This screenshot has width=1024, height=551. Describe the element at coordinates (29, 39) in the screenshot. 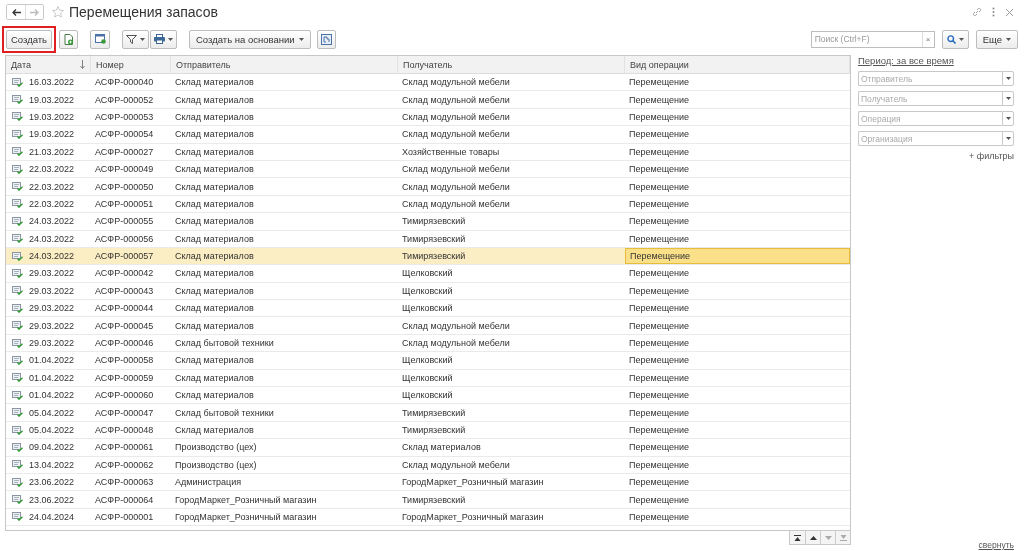

I see `create-button: Создать` at that location.